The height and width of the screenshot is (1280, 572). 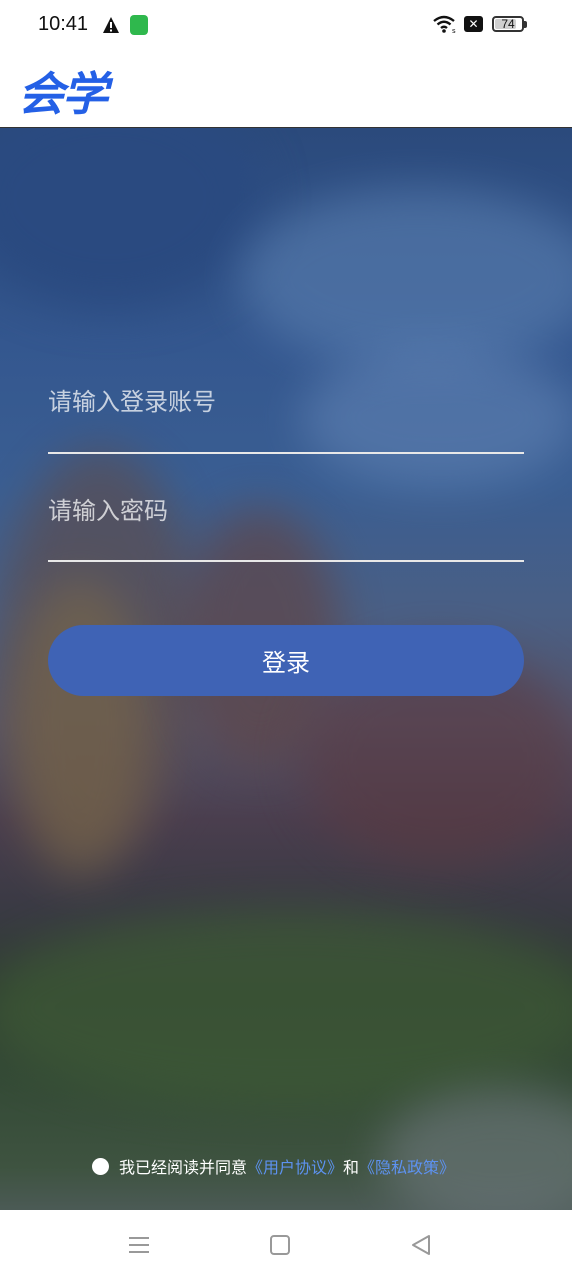 I want to click on status-time: 10:41, so click(x=63, y=24).